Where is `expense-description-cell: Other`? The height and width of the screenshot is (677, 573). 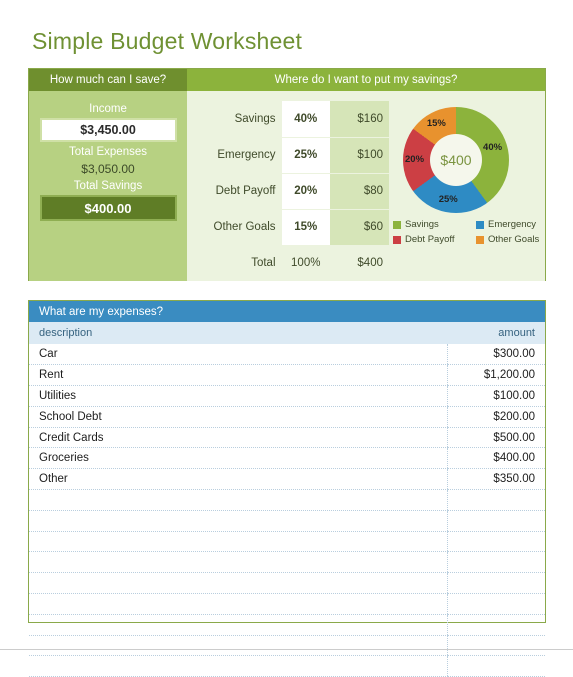 expense-description-cell: Other is located at coordinates (238, 479).